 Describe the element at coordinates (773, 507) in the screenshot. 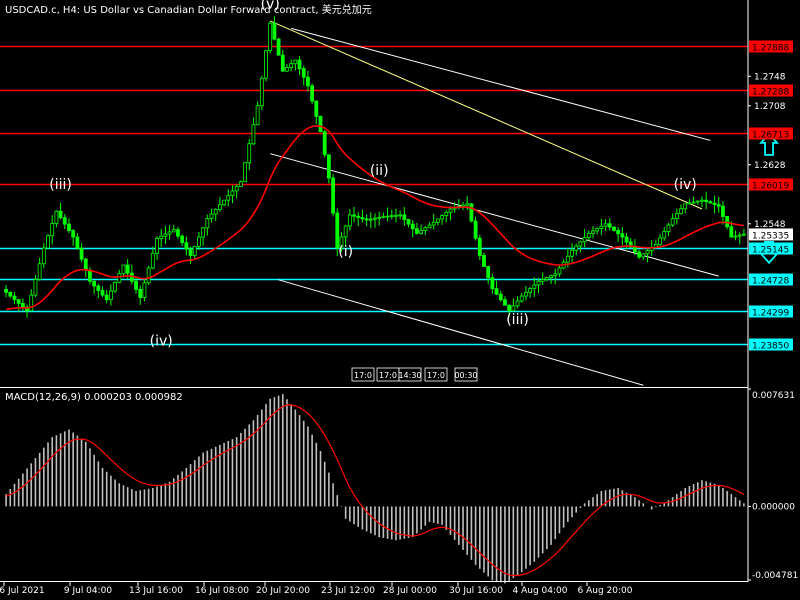

I see `macd-tick-label-1: 0.000000` at that location.